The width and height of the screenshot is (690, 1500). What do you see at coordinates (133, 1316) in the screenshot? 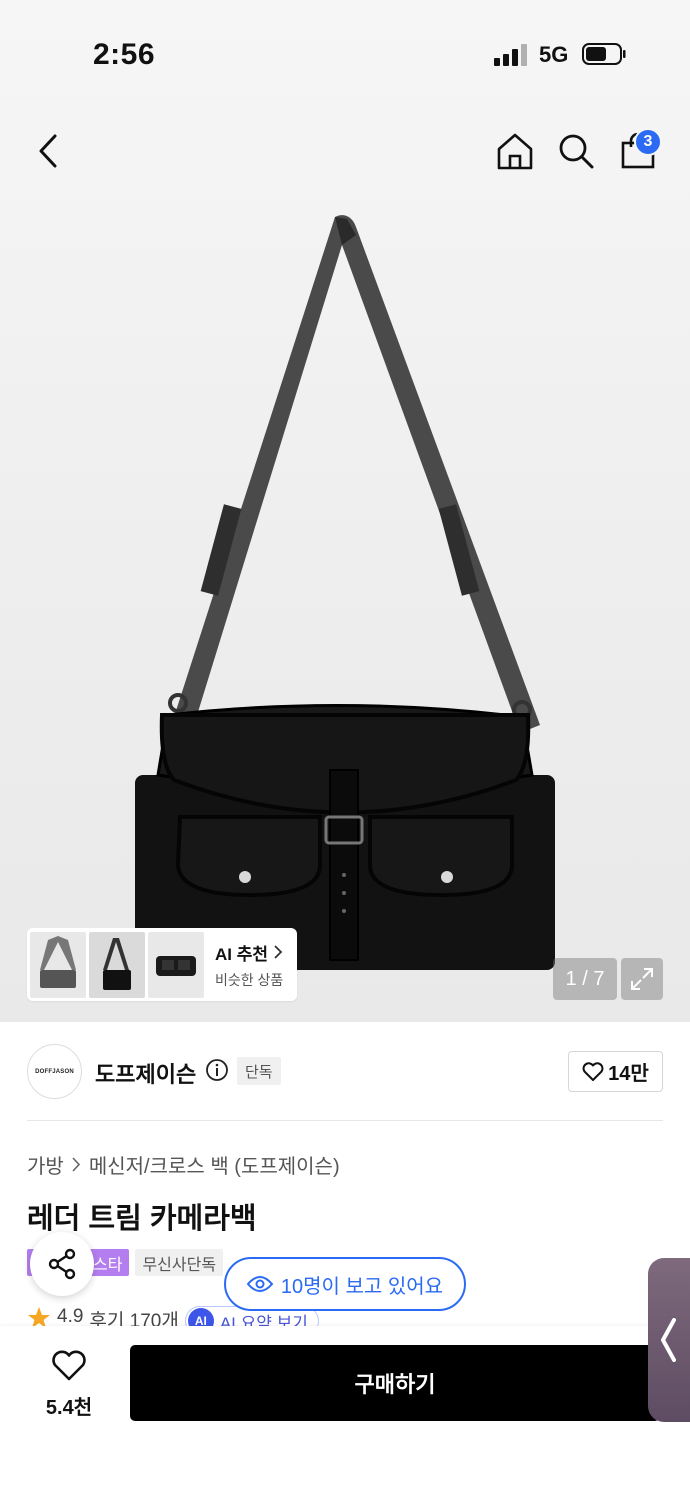
I see `review-count: 후기 170개` at bounding box center [133, 1316].